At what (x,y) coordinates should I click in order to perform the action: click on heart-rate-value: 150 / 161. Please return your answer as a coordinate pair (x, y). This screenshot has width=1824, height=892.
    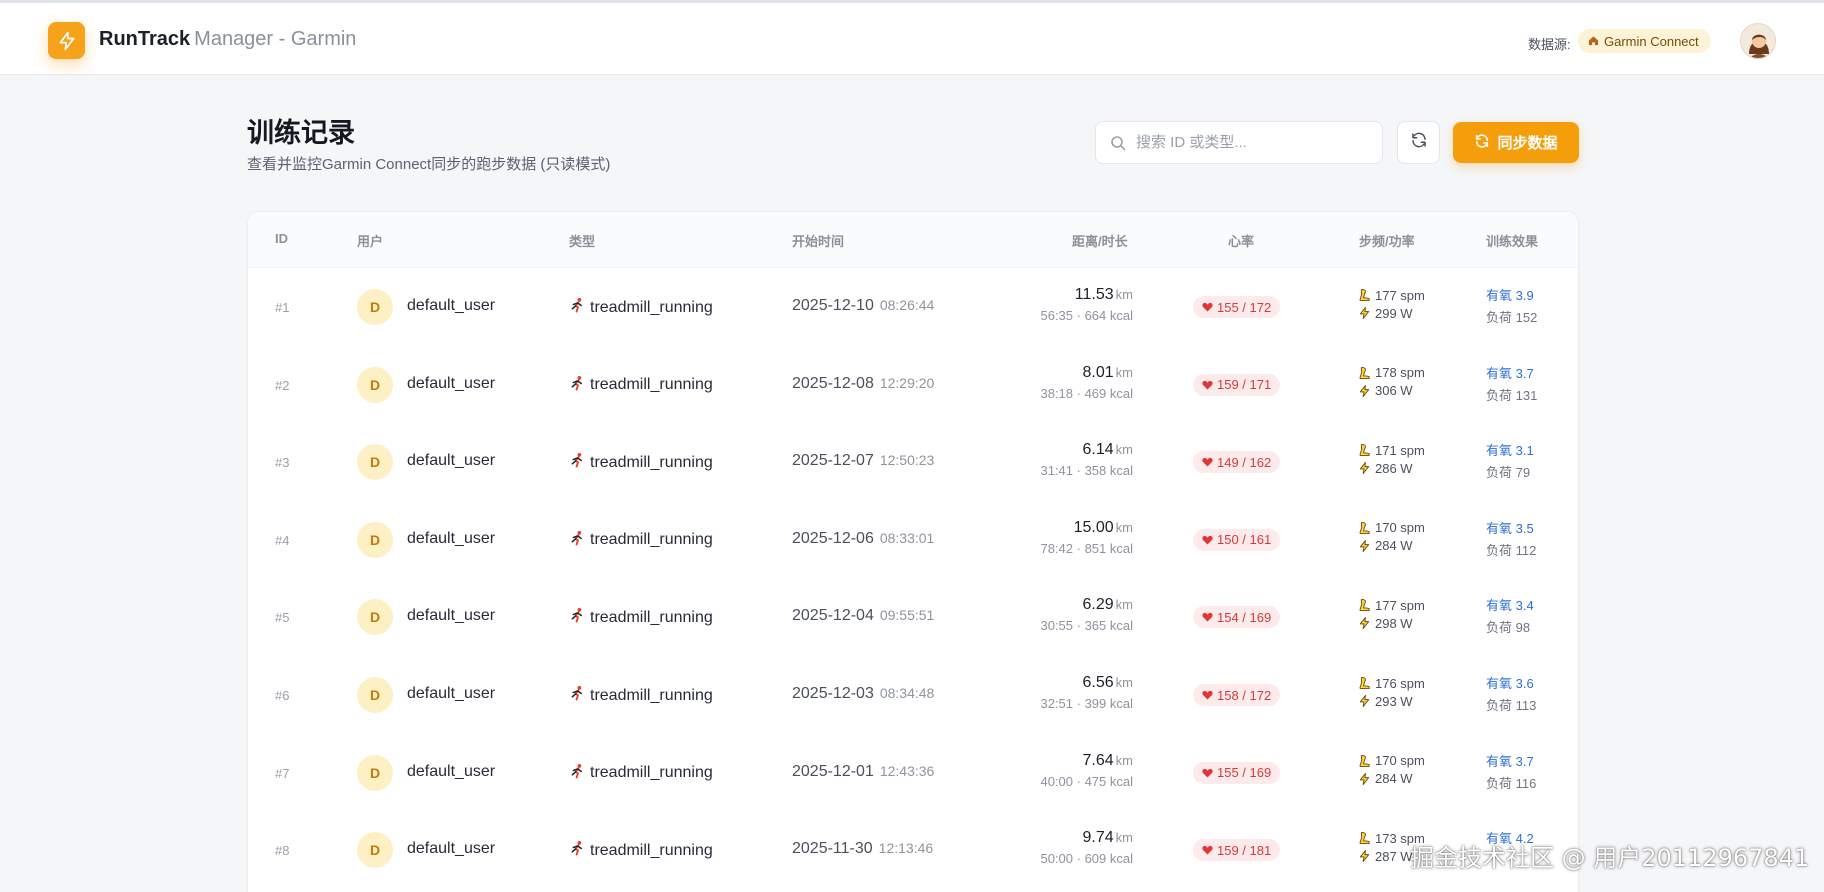
    Looking at the image, I should click on (1244, 540).